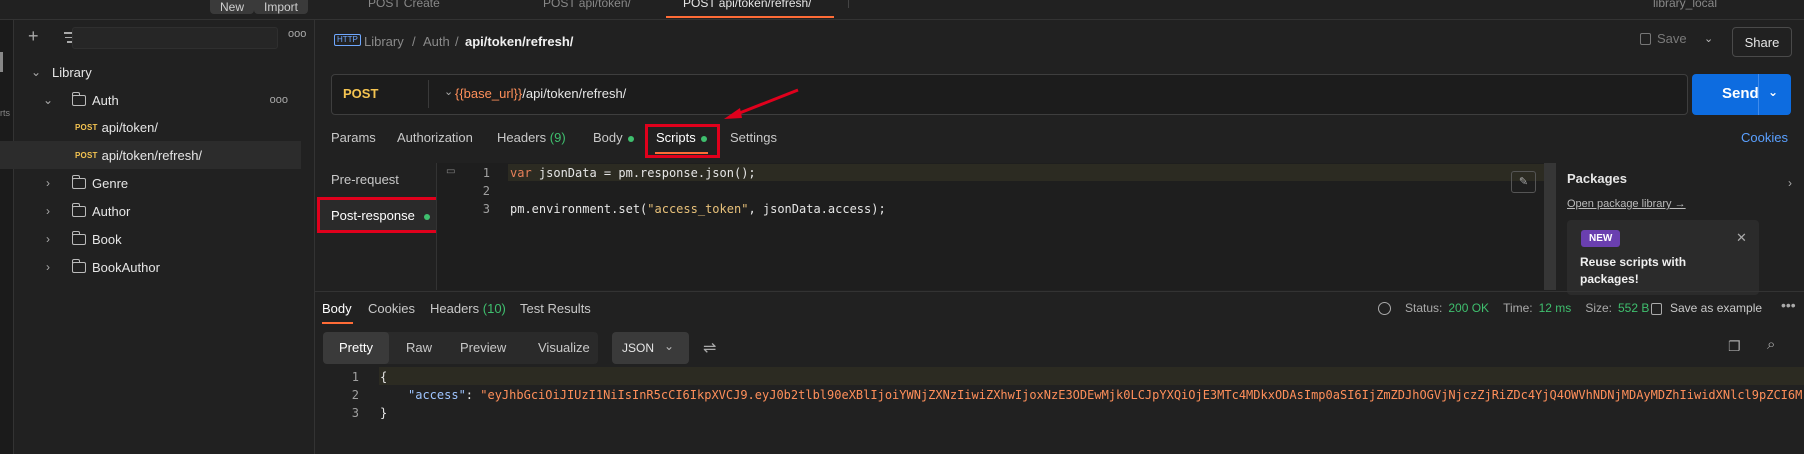 This screenshot has height=454, width=1804. I want to click on beautify-icon: ✎, so click(1523, 182).